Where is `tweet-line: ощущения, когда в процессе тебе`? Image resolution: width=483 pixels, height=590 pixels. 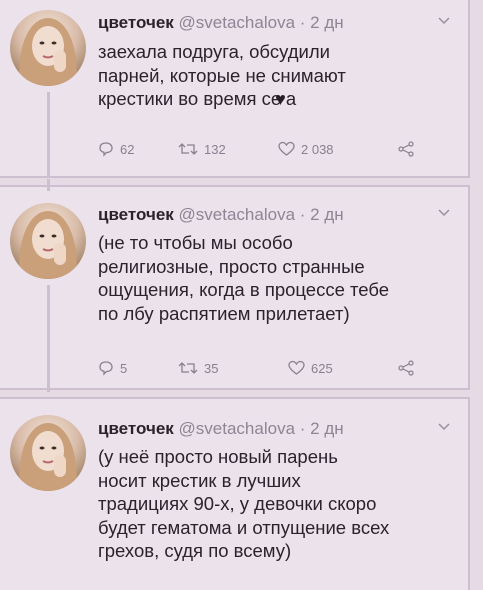 tweet-line: ощущения, когда в процессе тебе is located at coordinates (244, 289).